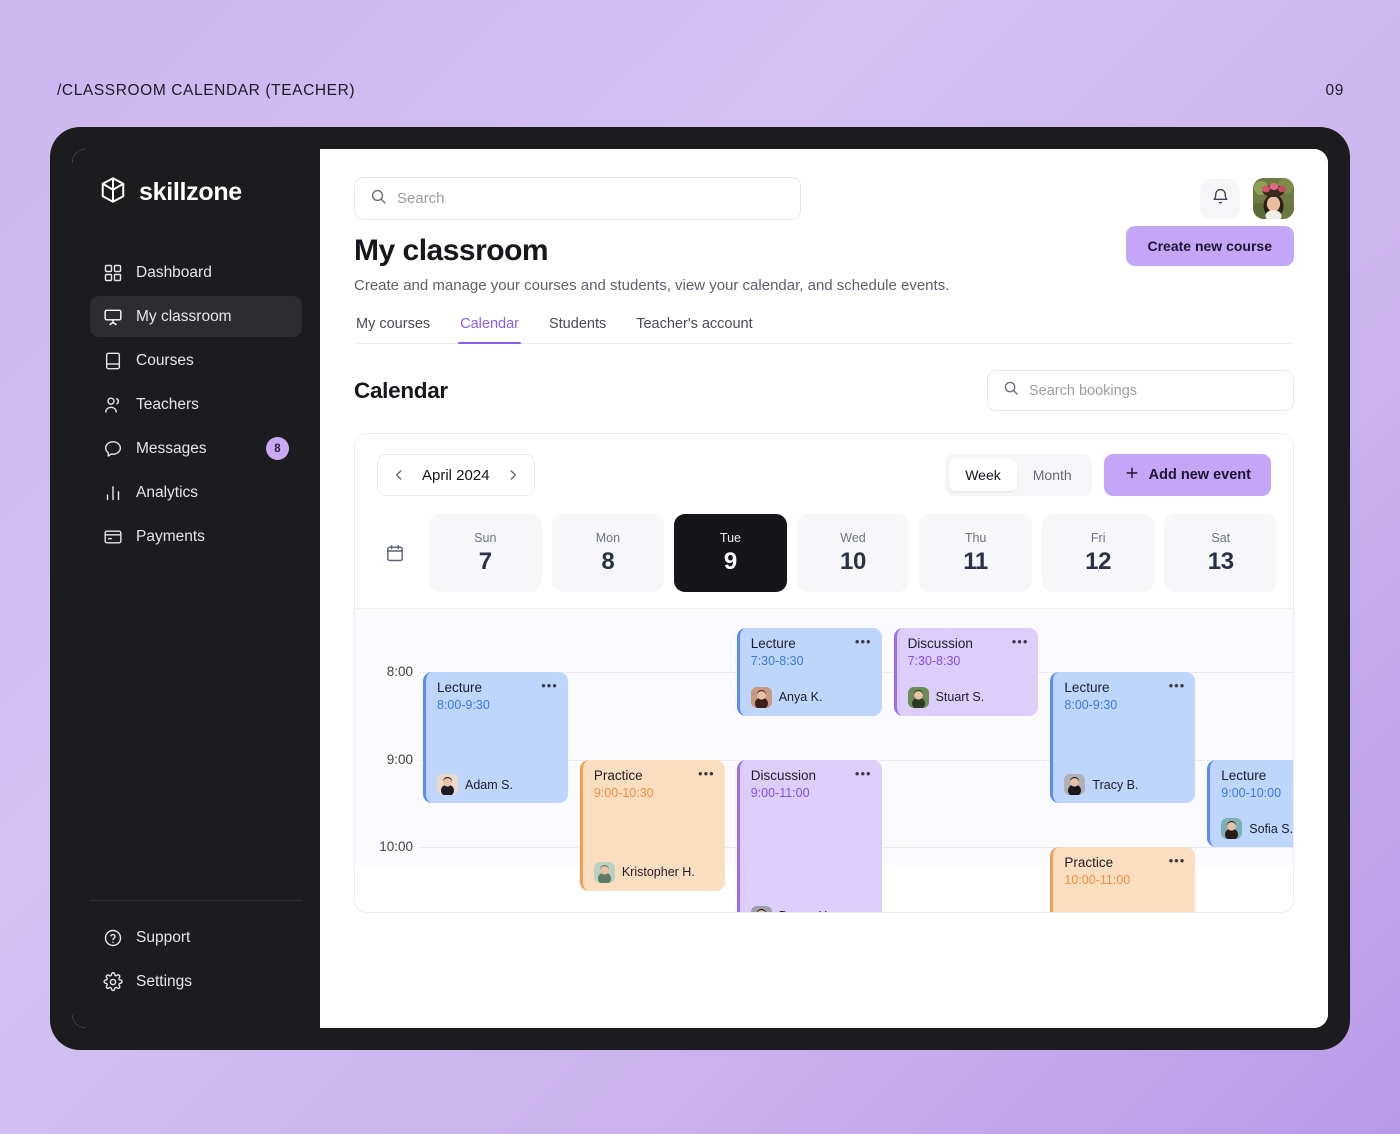 The width and height of the screenshot is (1400, 1134). Describe the element at coordinates (1271, 828) in the screenshot. I see `attendee-name: Sofia S.` at that location.